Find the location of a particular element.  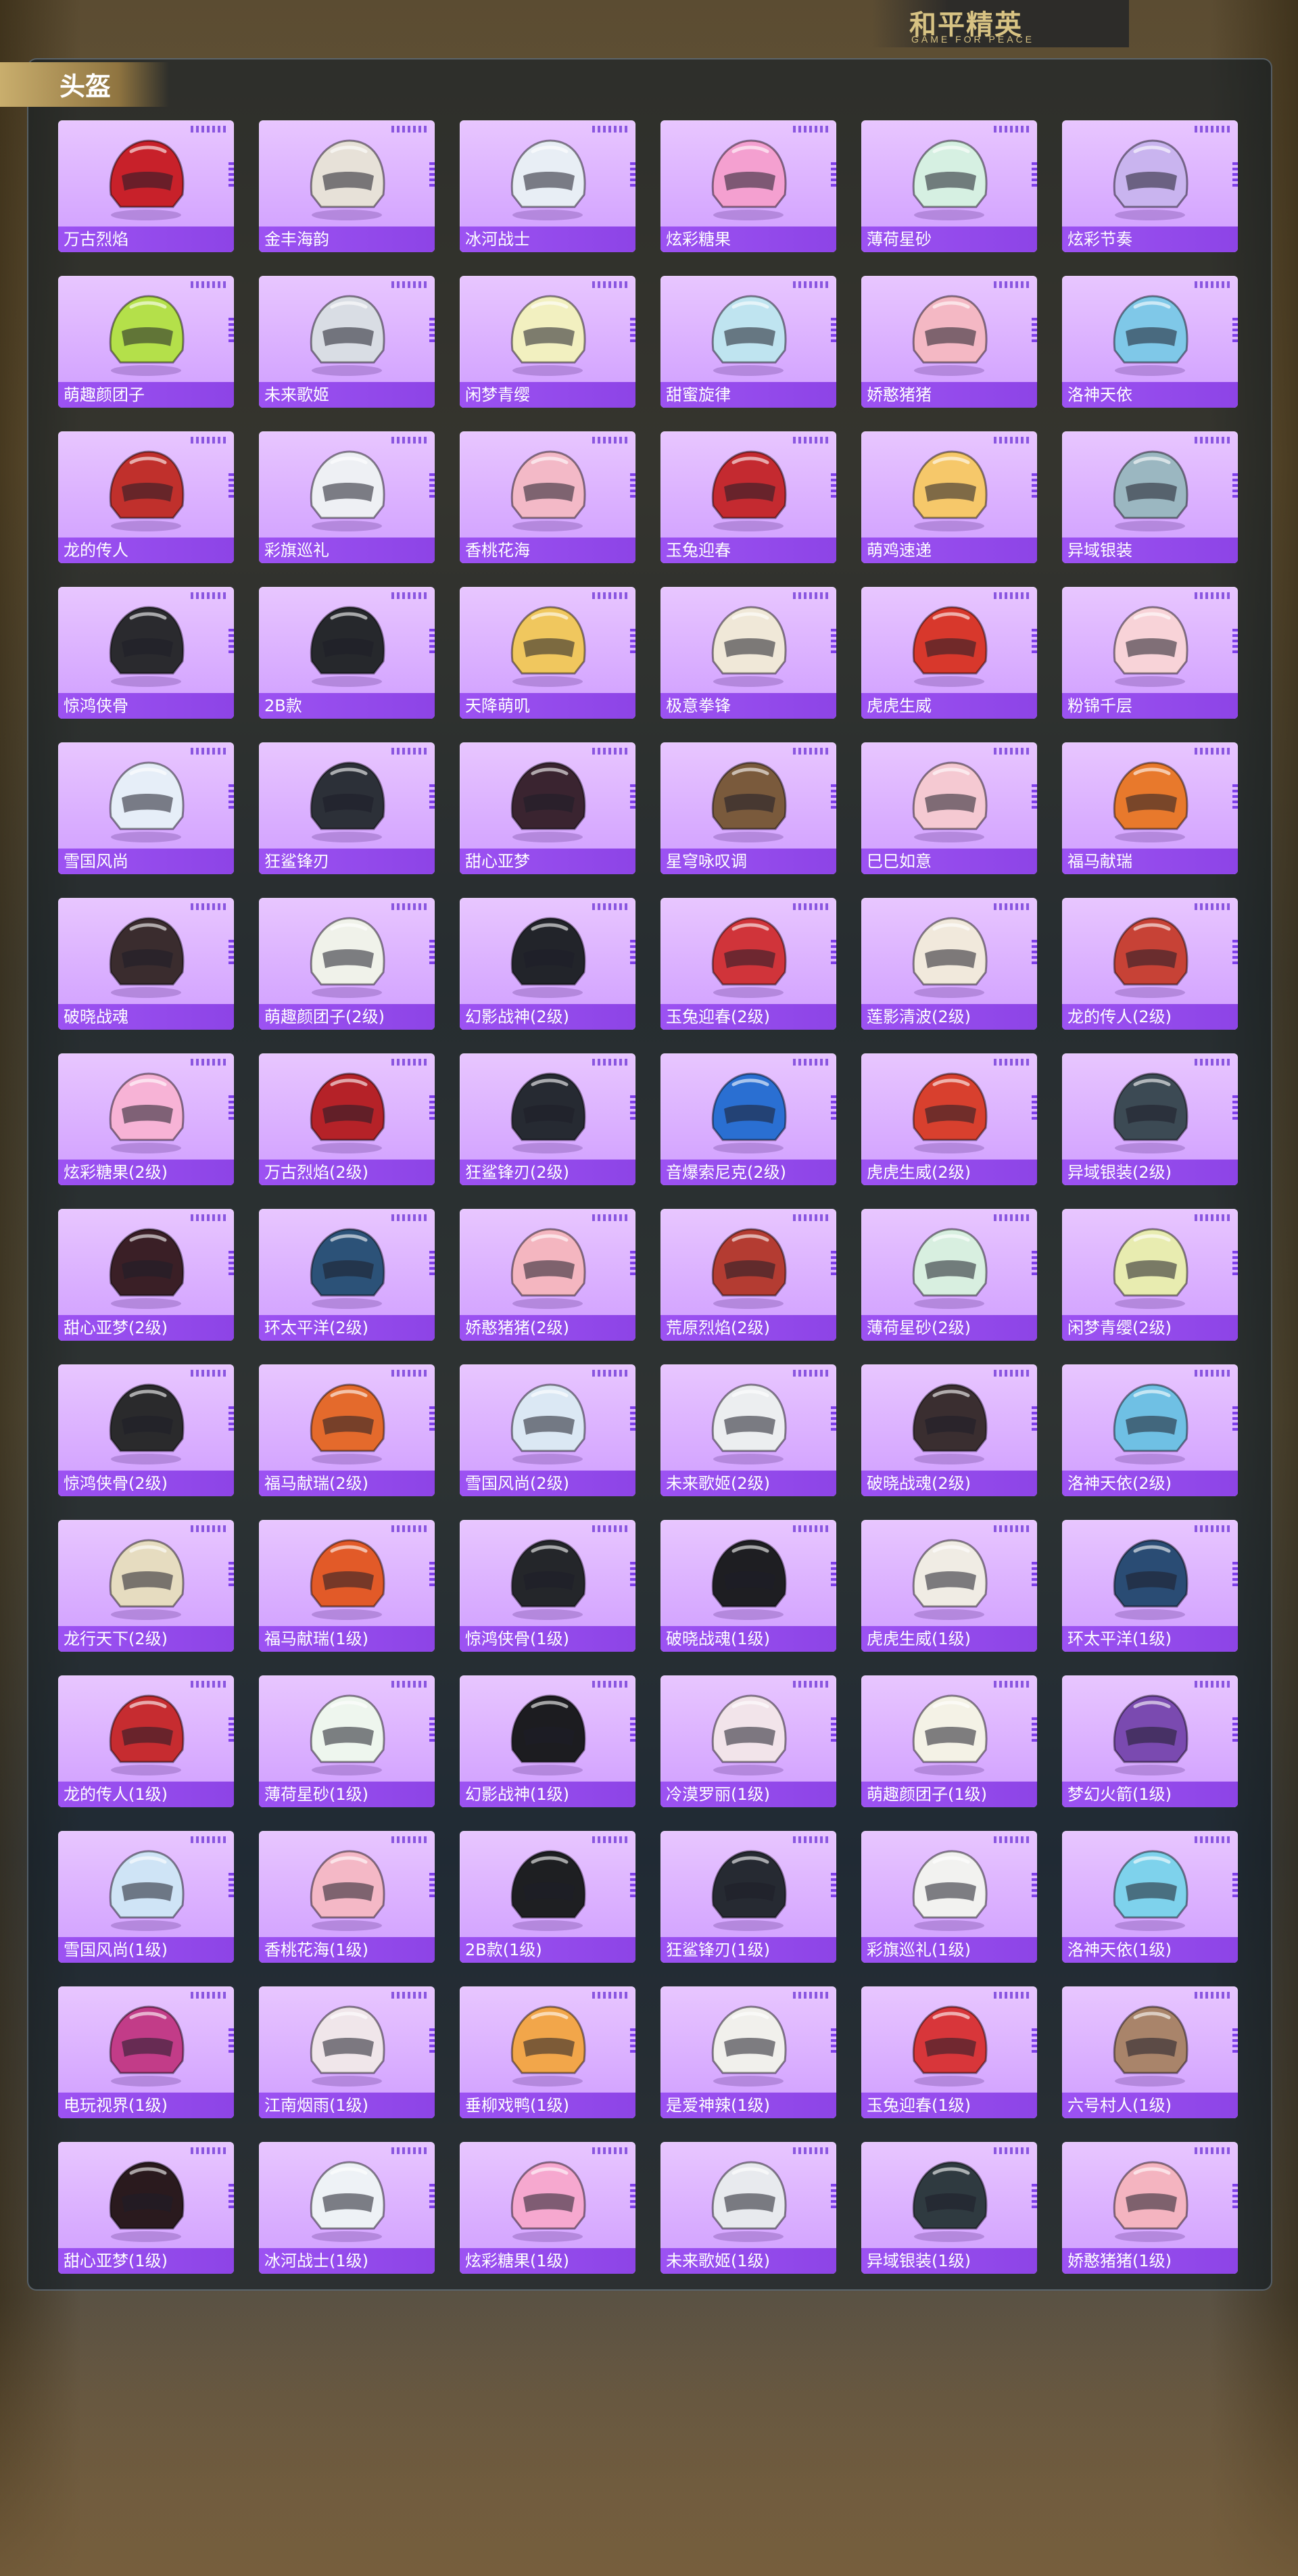

helmet-card: 异域银装 is located at coordinates (1150, 497).